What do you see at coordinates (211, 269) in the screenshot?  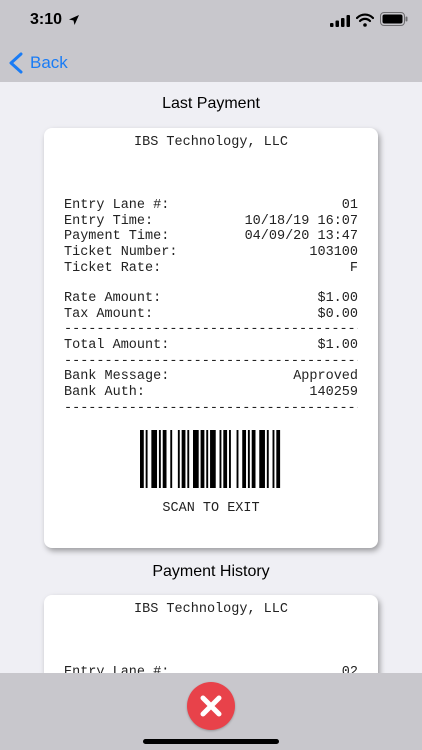 I see `receipt-row: Ticket Rate: F` at bounding box center [211, 269].